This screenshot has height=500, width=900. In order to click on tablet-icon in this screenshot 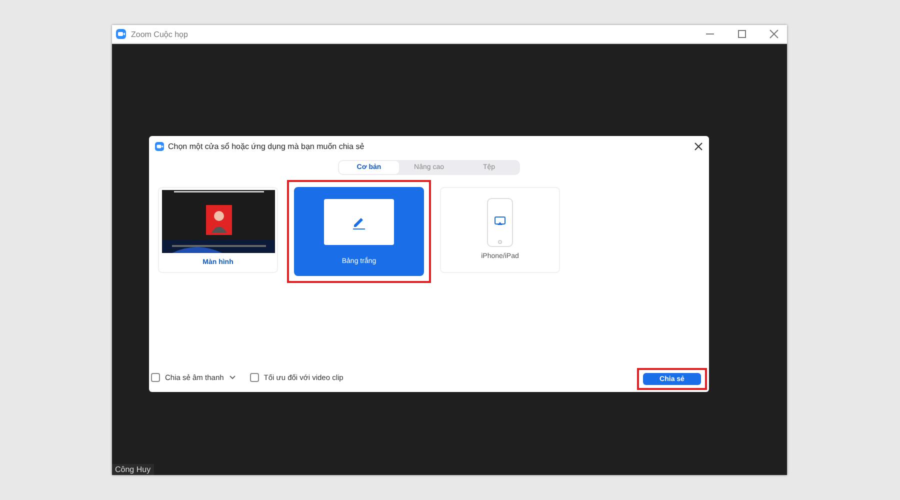, I will do `click(500, 222)`.